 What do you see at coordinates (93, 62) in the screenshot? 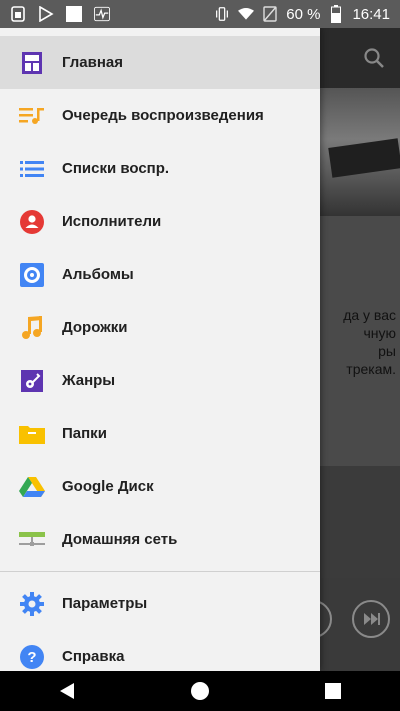
I see `drawer-item-label: Главная` at bounding box center [93, 62].